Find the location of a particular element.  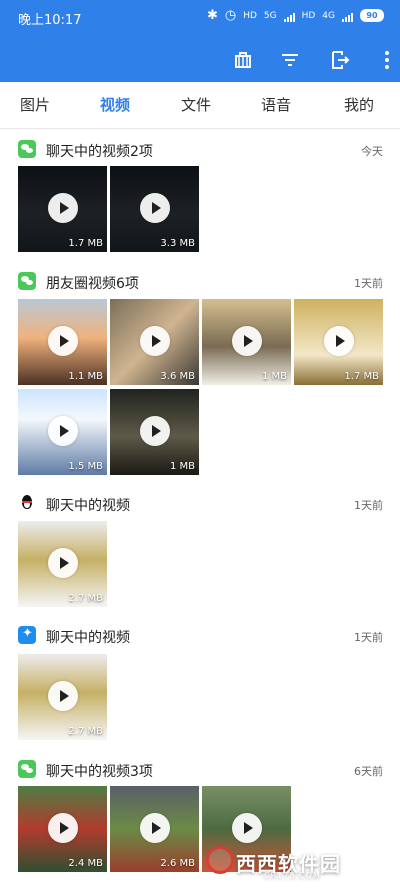

video-size: 3.3 MB is located at coordinates (177, 243).